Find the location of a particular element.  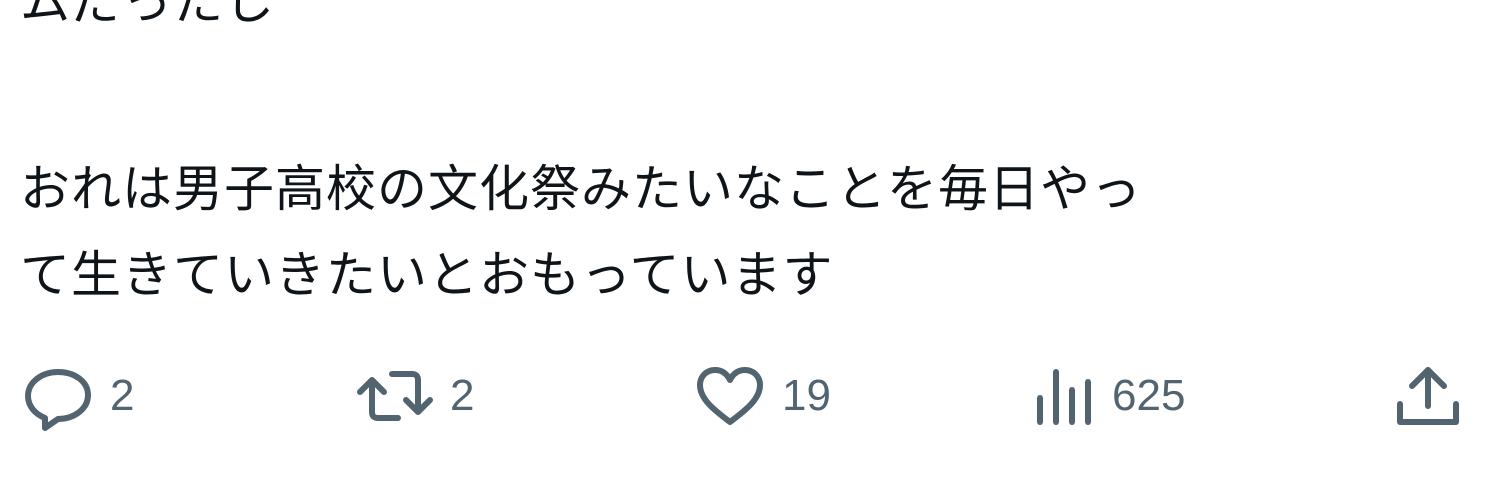

reply-count: 2 is located at coordinates (122, 395).